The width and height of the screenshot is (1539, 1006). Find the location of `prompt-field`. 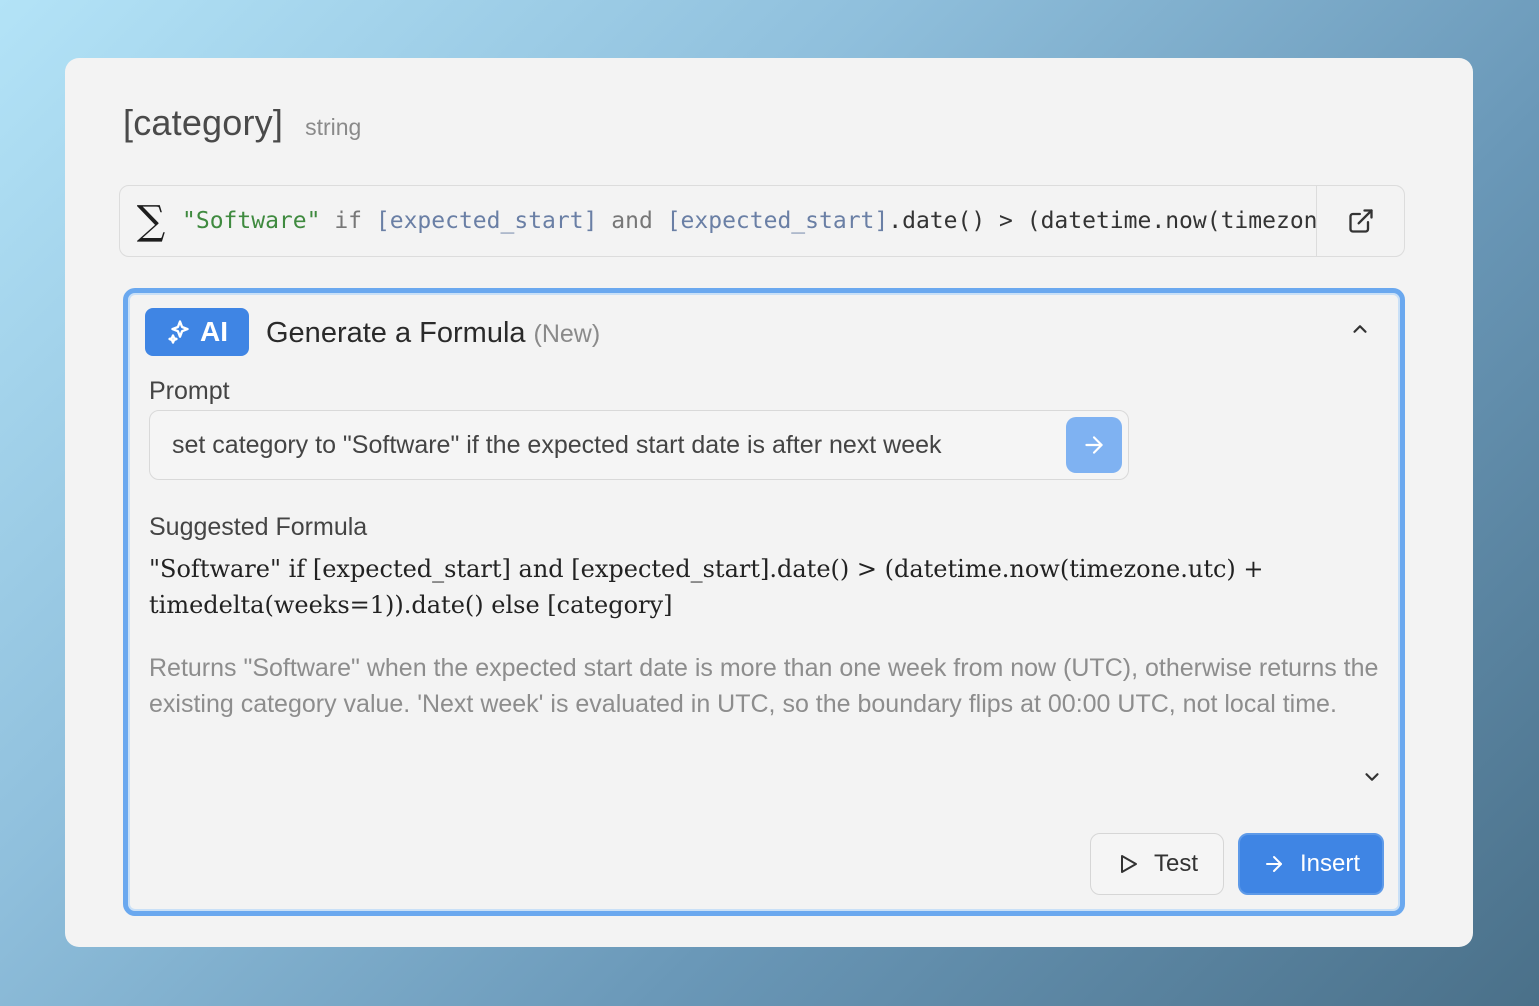

prompt-field is located at coordinates (639, 445).